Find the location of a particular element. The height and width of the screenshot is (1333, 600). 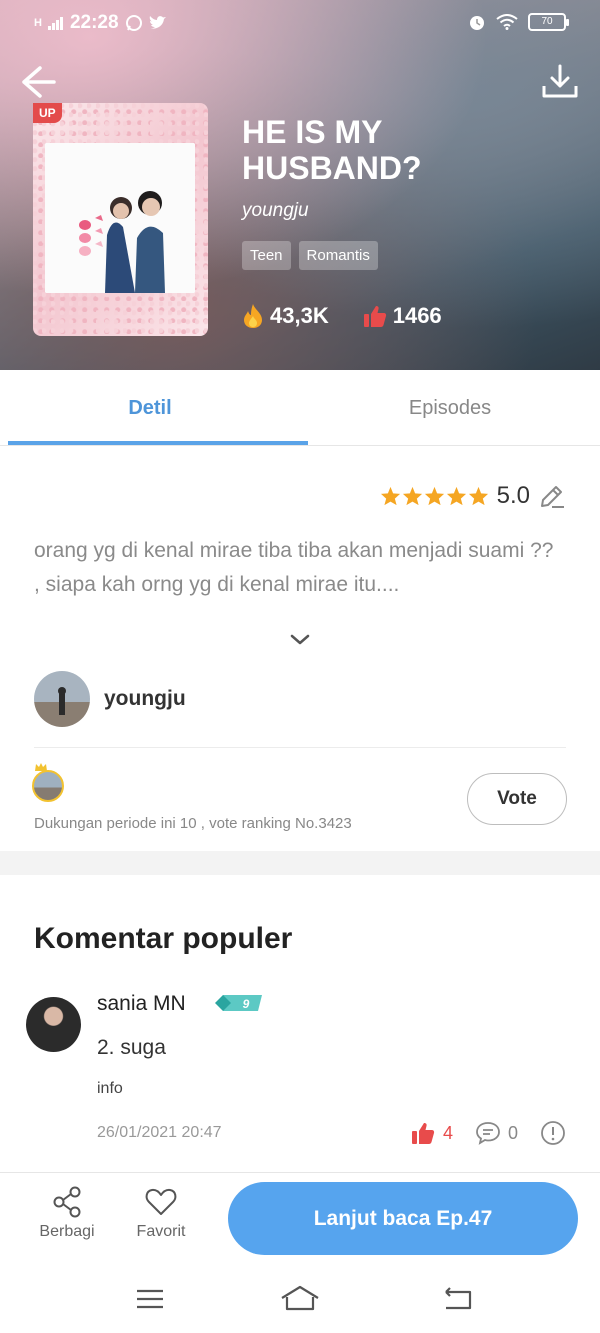

book-stats: 43,3K 1466 is located at coordinates (342, 316).